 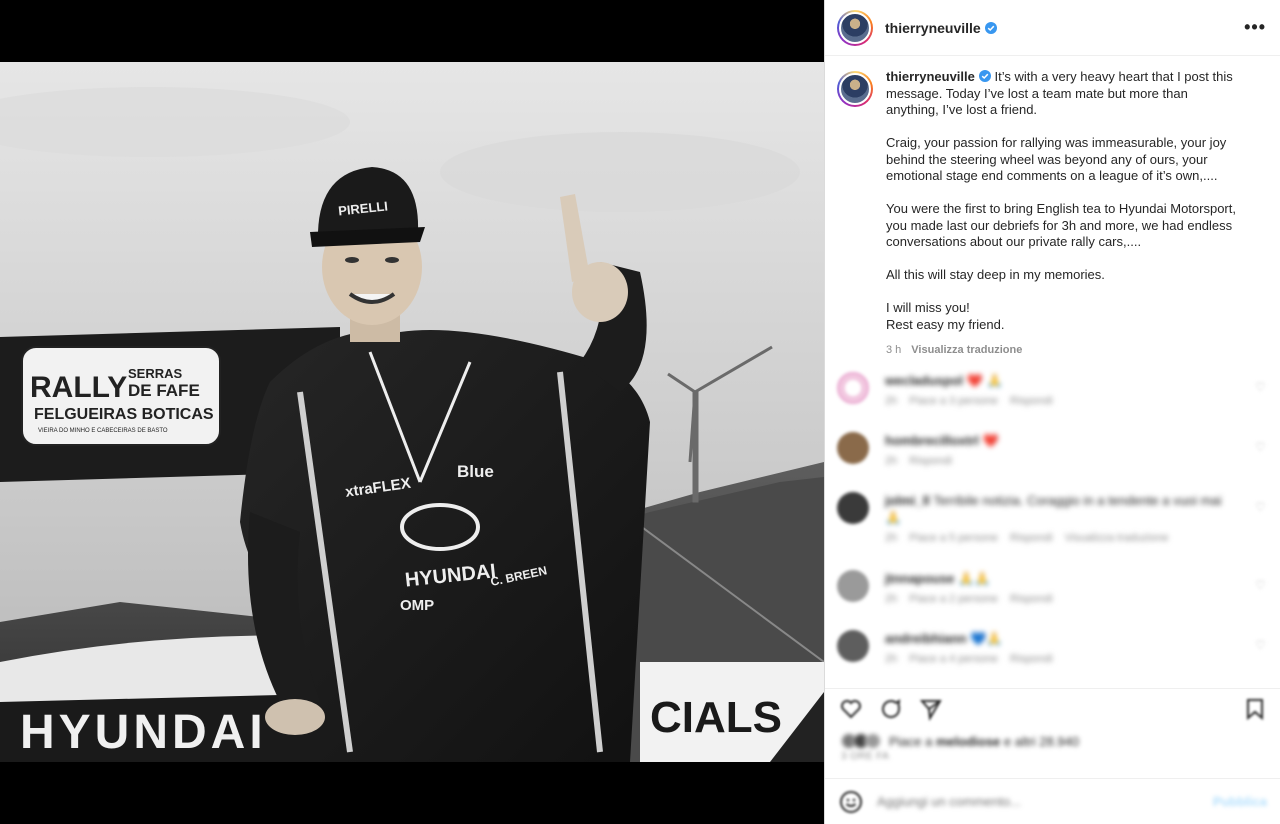 What do you see at coordinates (855, 89) in the screenshot?
I see `caption-avatar` at bounding box center [855, 89].